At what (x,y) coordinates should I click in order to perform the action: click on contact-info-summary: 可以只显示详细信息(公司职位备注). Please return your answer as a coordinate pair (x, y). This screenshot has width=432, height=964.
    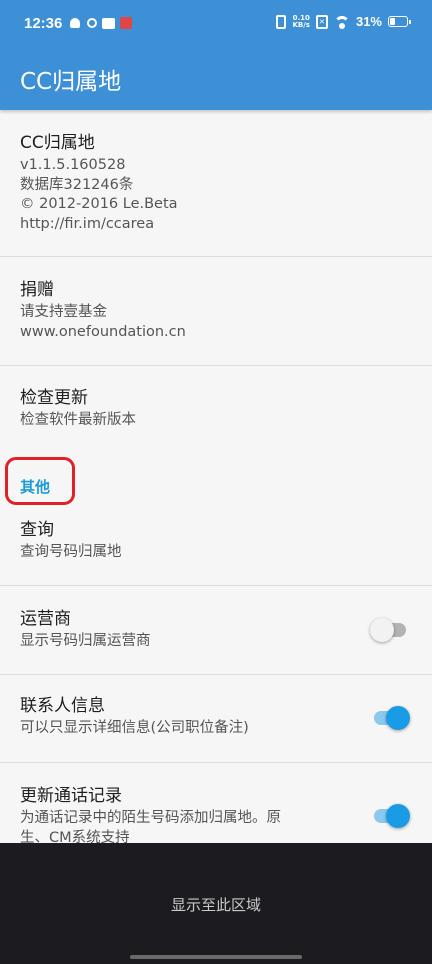
    Looking at the image, I should click on (134, 728).